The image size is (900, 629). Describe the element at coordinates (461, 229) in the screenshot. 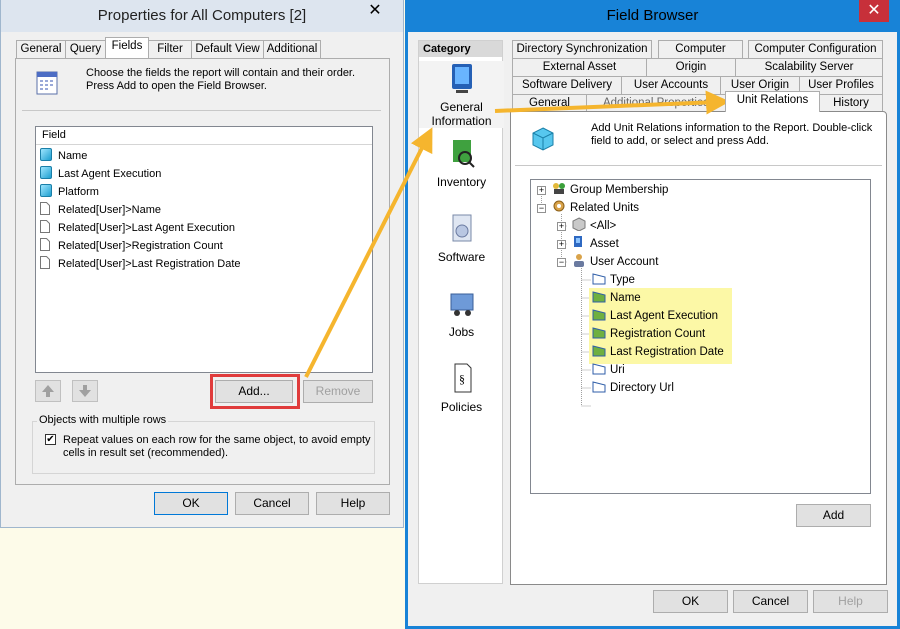

I see `software-icon` at that location.